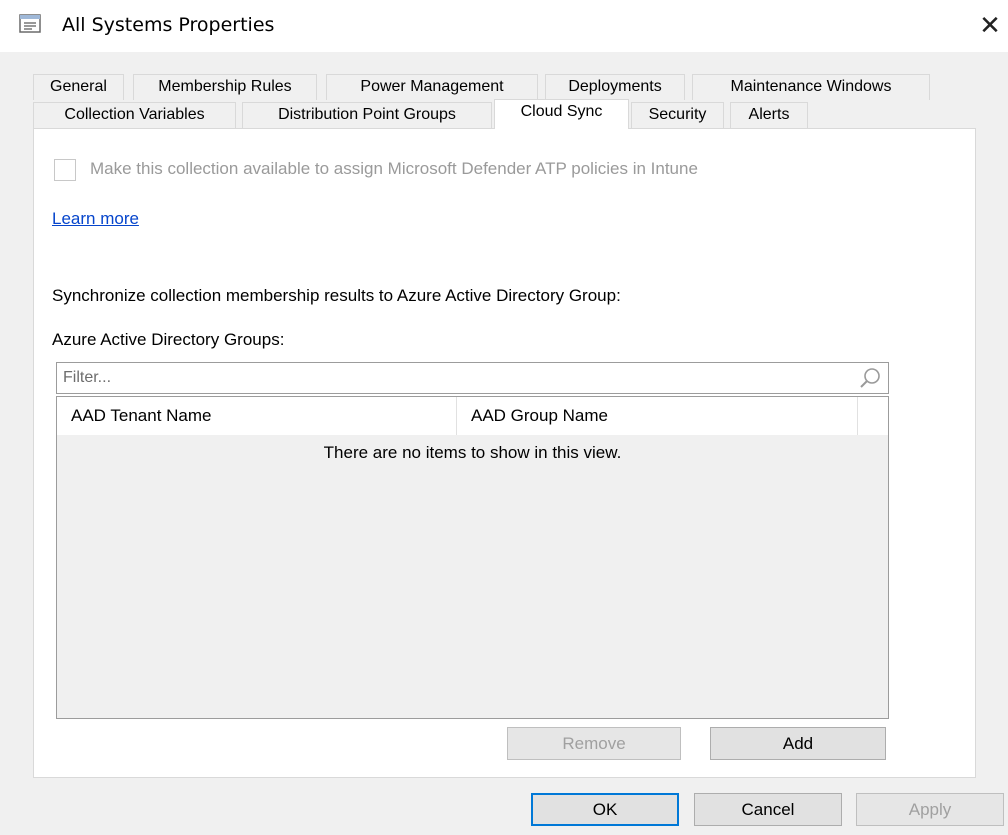 Image resolution: width=1008 pixels, height=835 pixels. What do you see at coordinates (30, 23) in the screenshot?
I see `properties-window-icon` at bounding box center [30, 23].